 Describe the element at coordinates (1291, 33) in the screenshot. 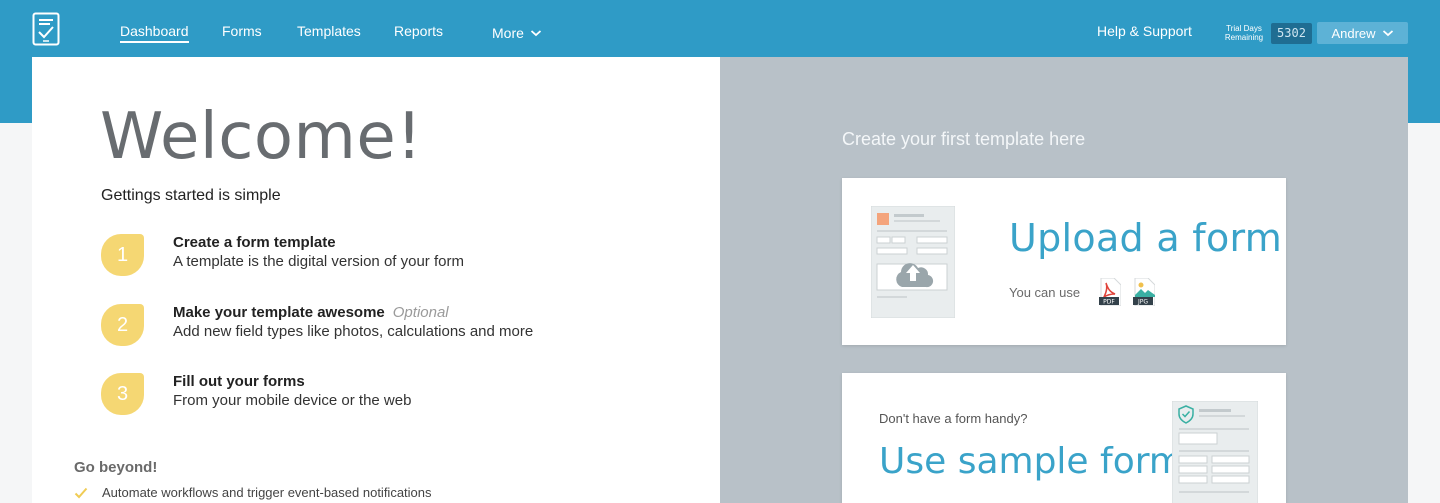

I see `trial-days-count: 5302` at that location.